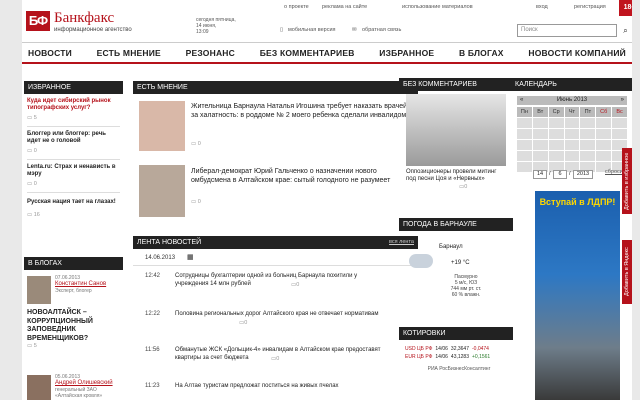 The width and height of the screenshot is (640, 400). Describe the element at coordinates (567, 30) in the screenshot. I see `search-input: Поиск` at that location.